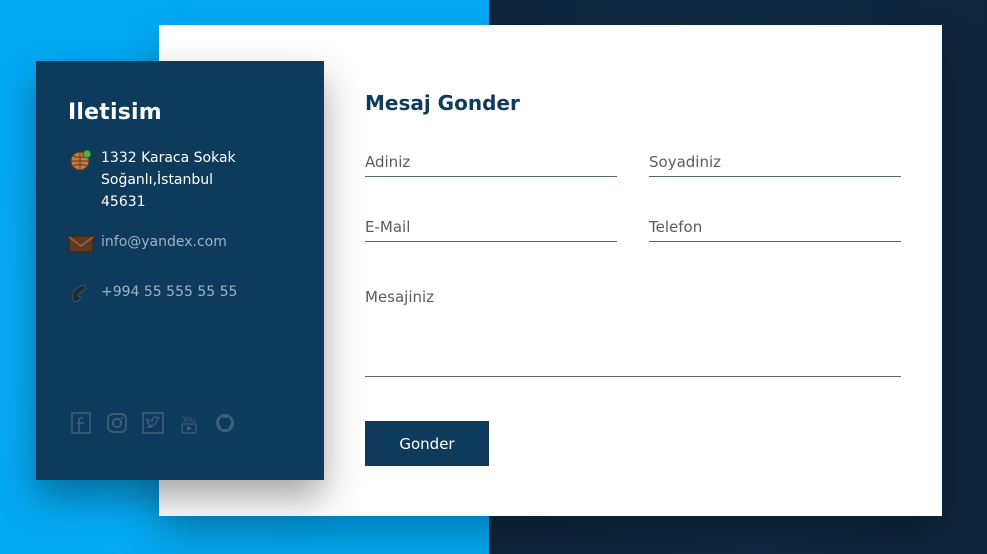 The width and height of the screenshot is (987, 554). Describe the element at coordinates (491, 162) in the screenshot. I see `first-name-input` at that location.